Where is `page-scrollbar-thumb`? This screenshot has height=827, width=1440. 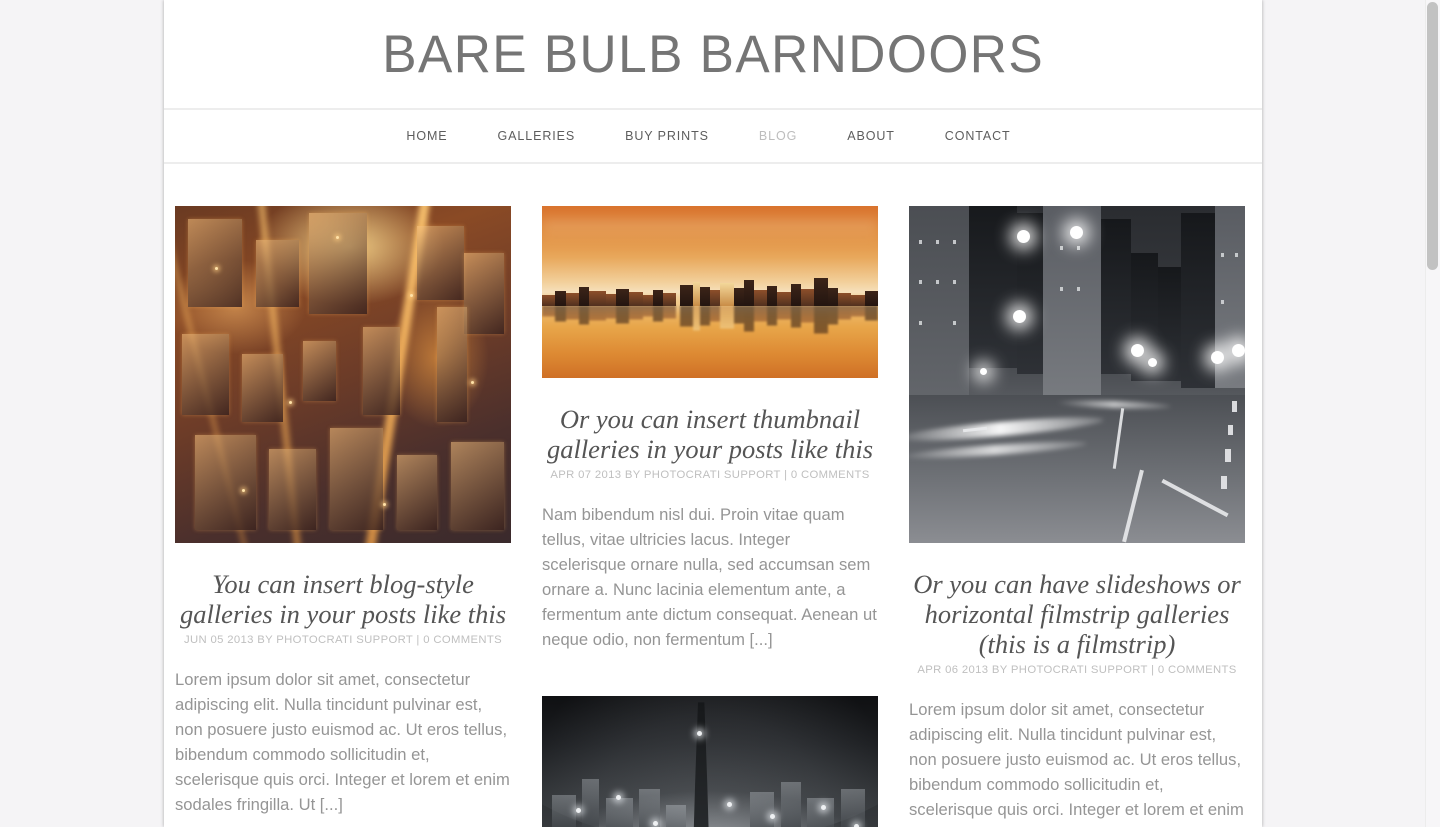
page-scrollbar-thumb is located at coordinates (1432, 136).